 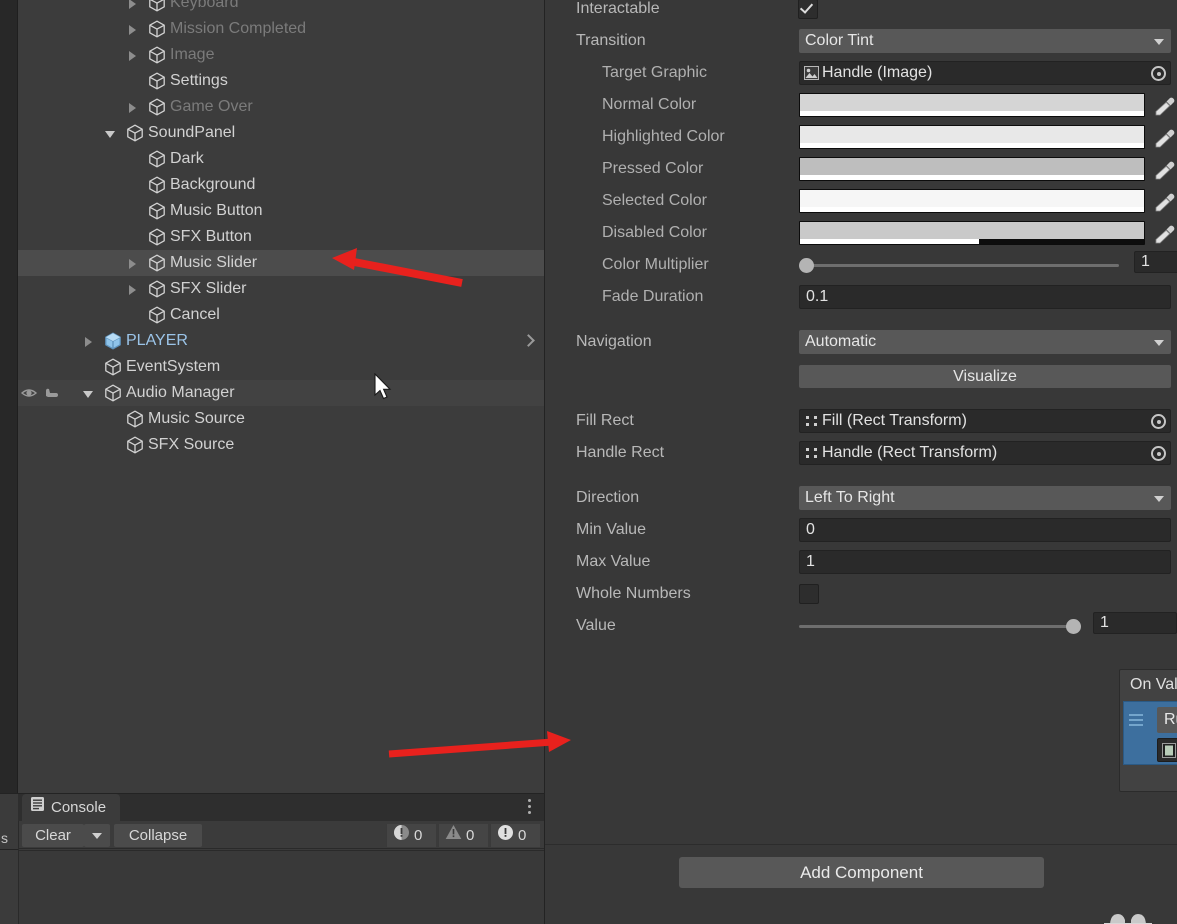 What do you see at coordinates (1136, 720) in the screenshot?
I see `drag-handle-icon` at bounding box center [1136, 720].